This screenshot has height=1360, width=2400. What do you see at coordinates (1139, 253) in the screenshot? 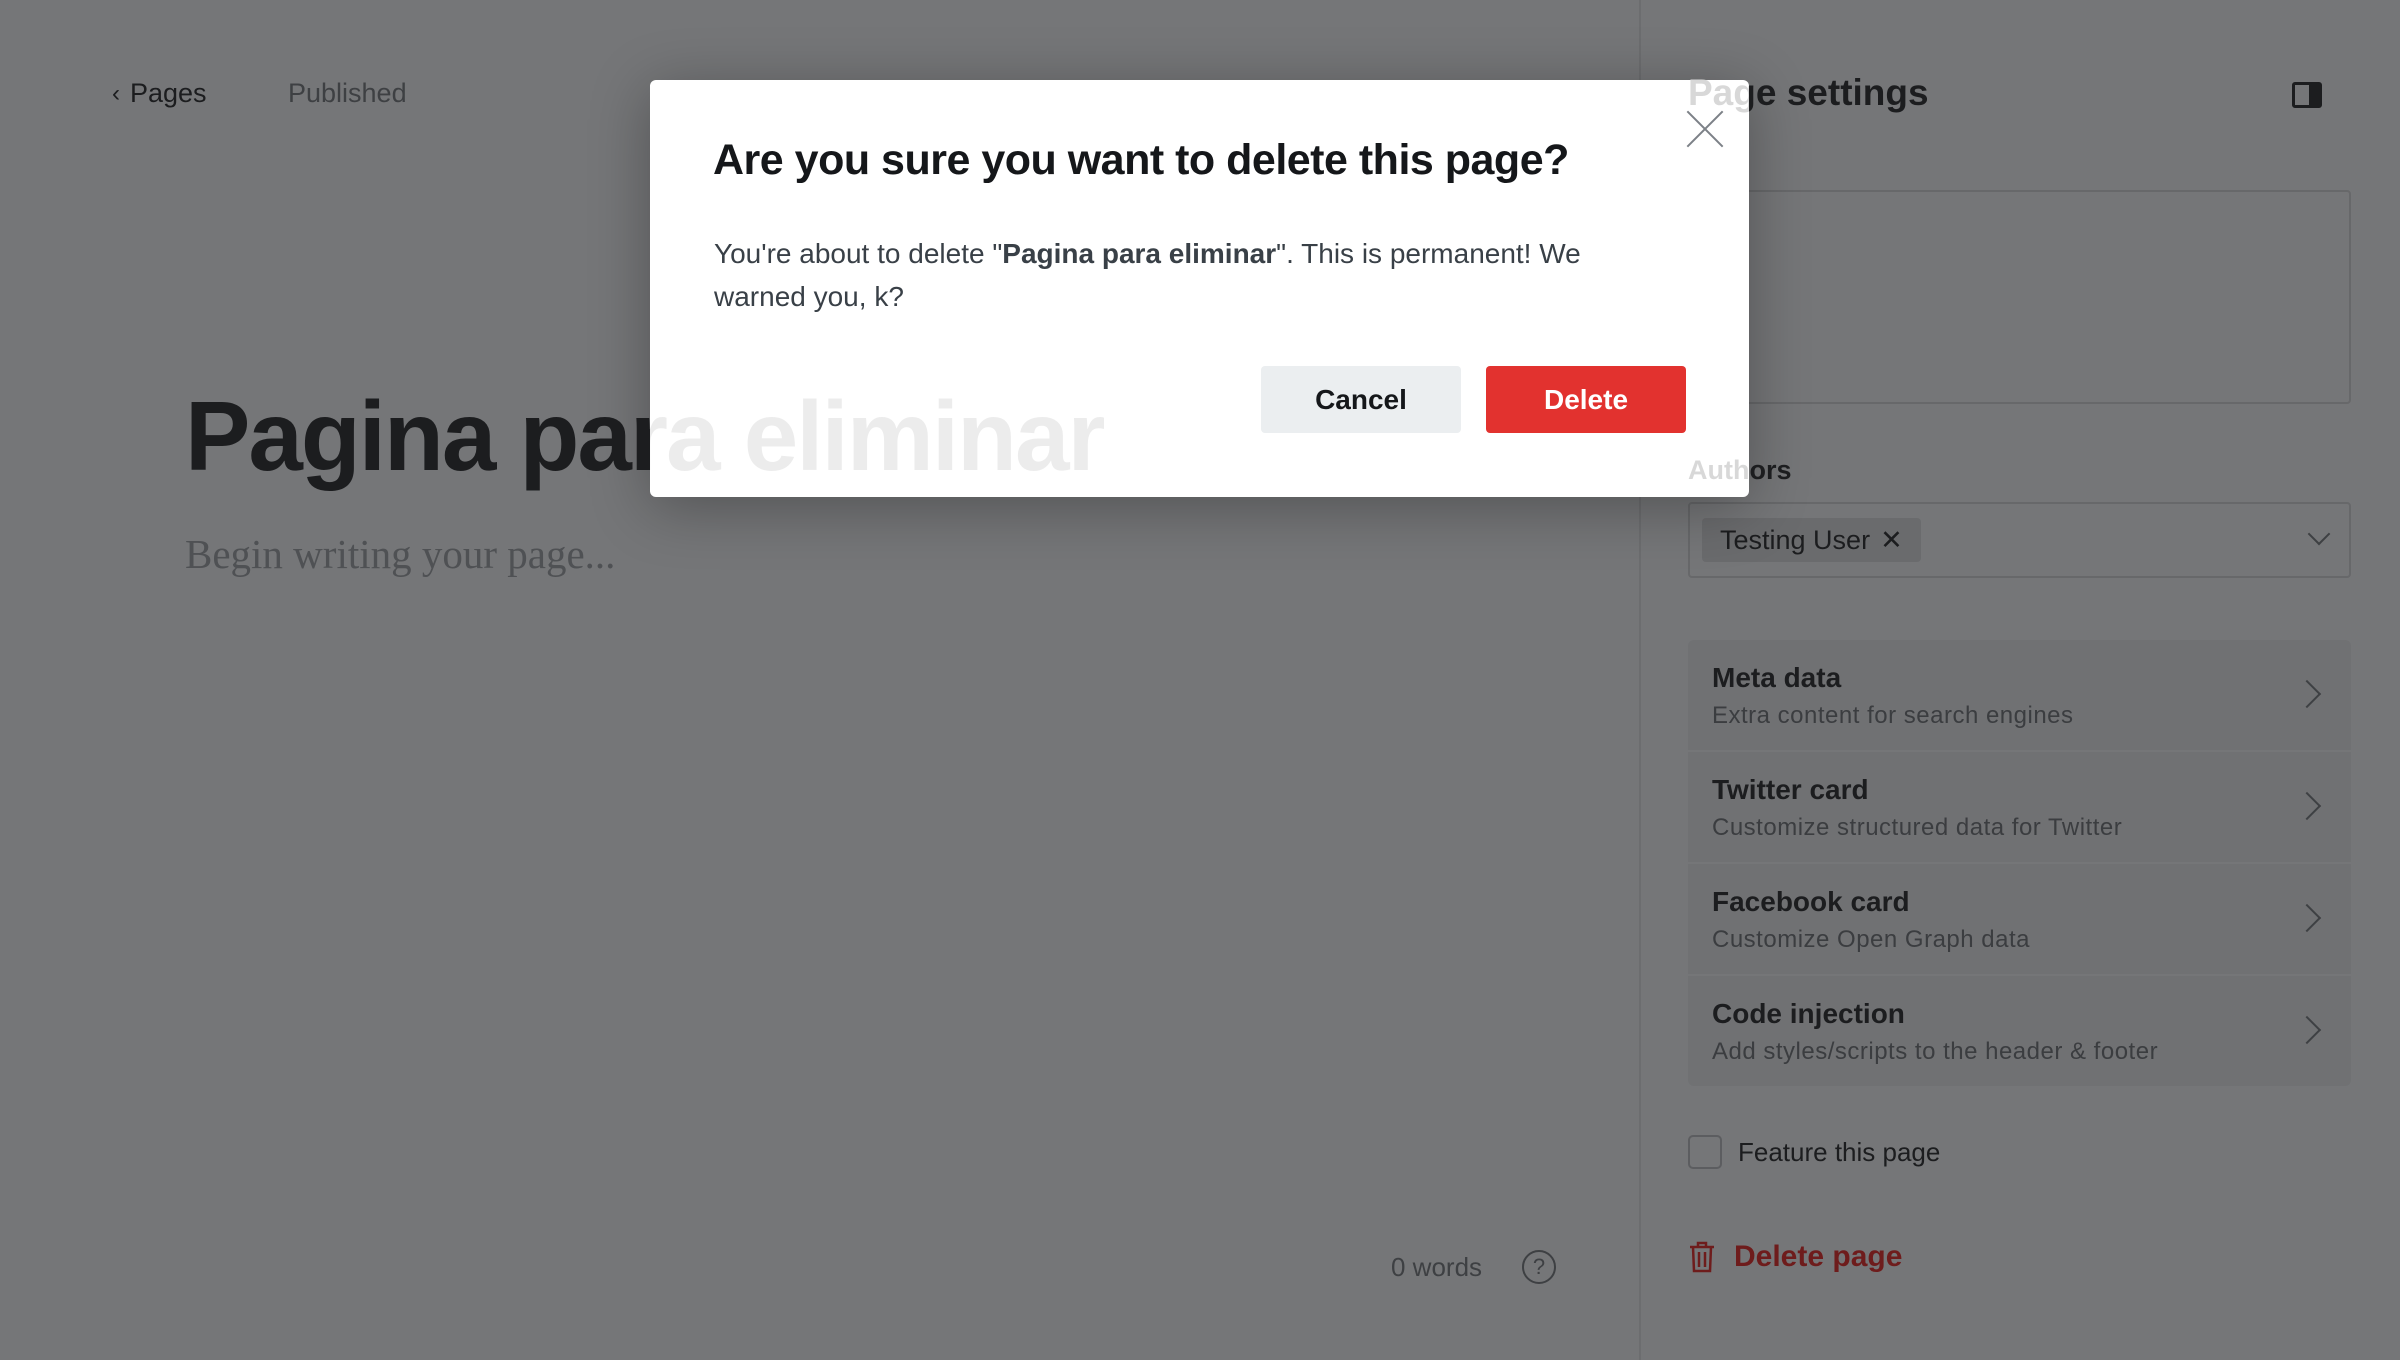
I see `page-name: Pagina para eliminar` at bounding box center [1139, 253].